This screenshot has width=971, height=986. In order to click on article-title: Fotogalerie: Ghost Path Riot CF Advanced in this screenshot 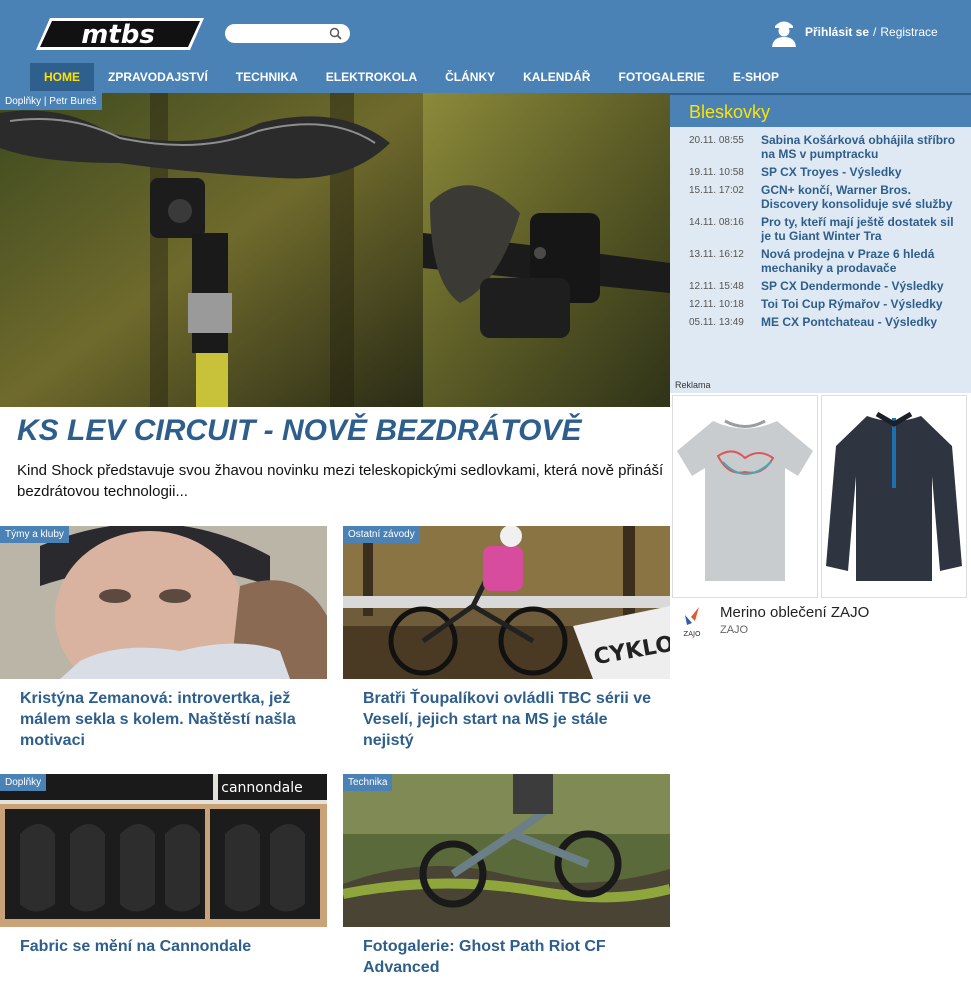, I will do `click(511, 957)`.